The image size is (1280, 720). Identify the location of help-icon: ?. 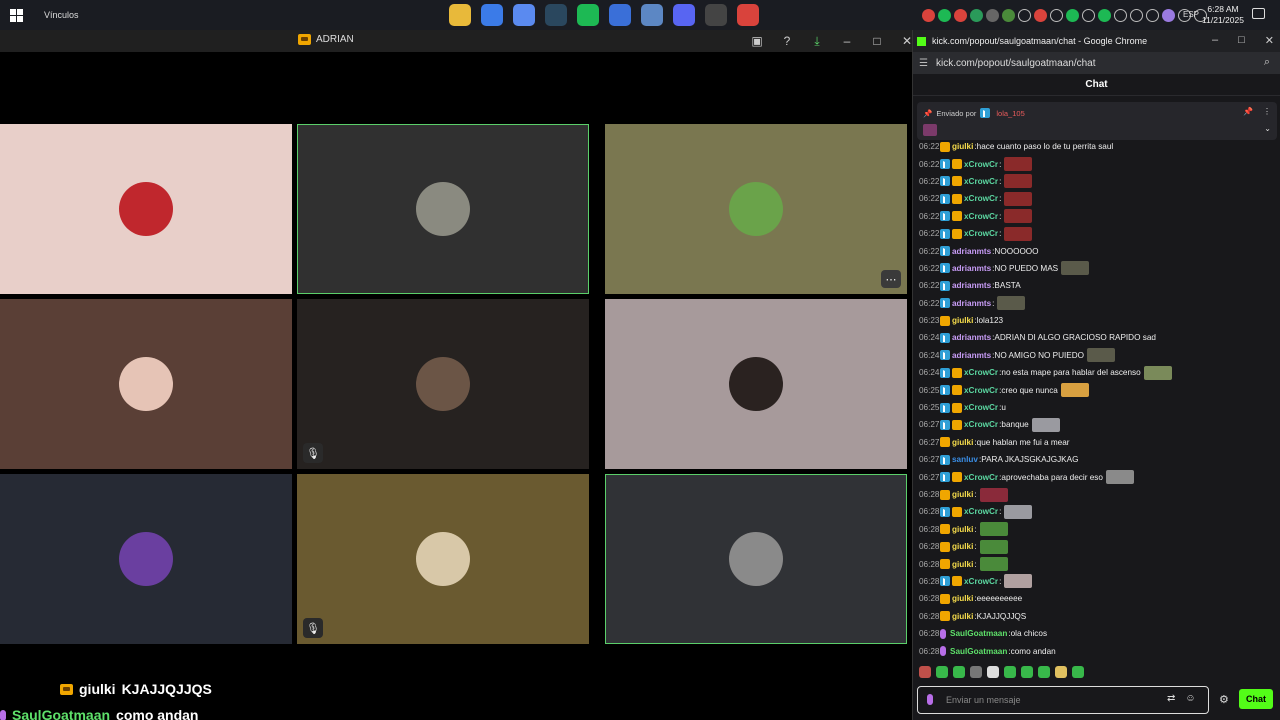
(787, 41).